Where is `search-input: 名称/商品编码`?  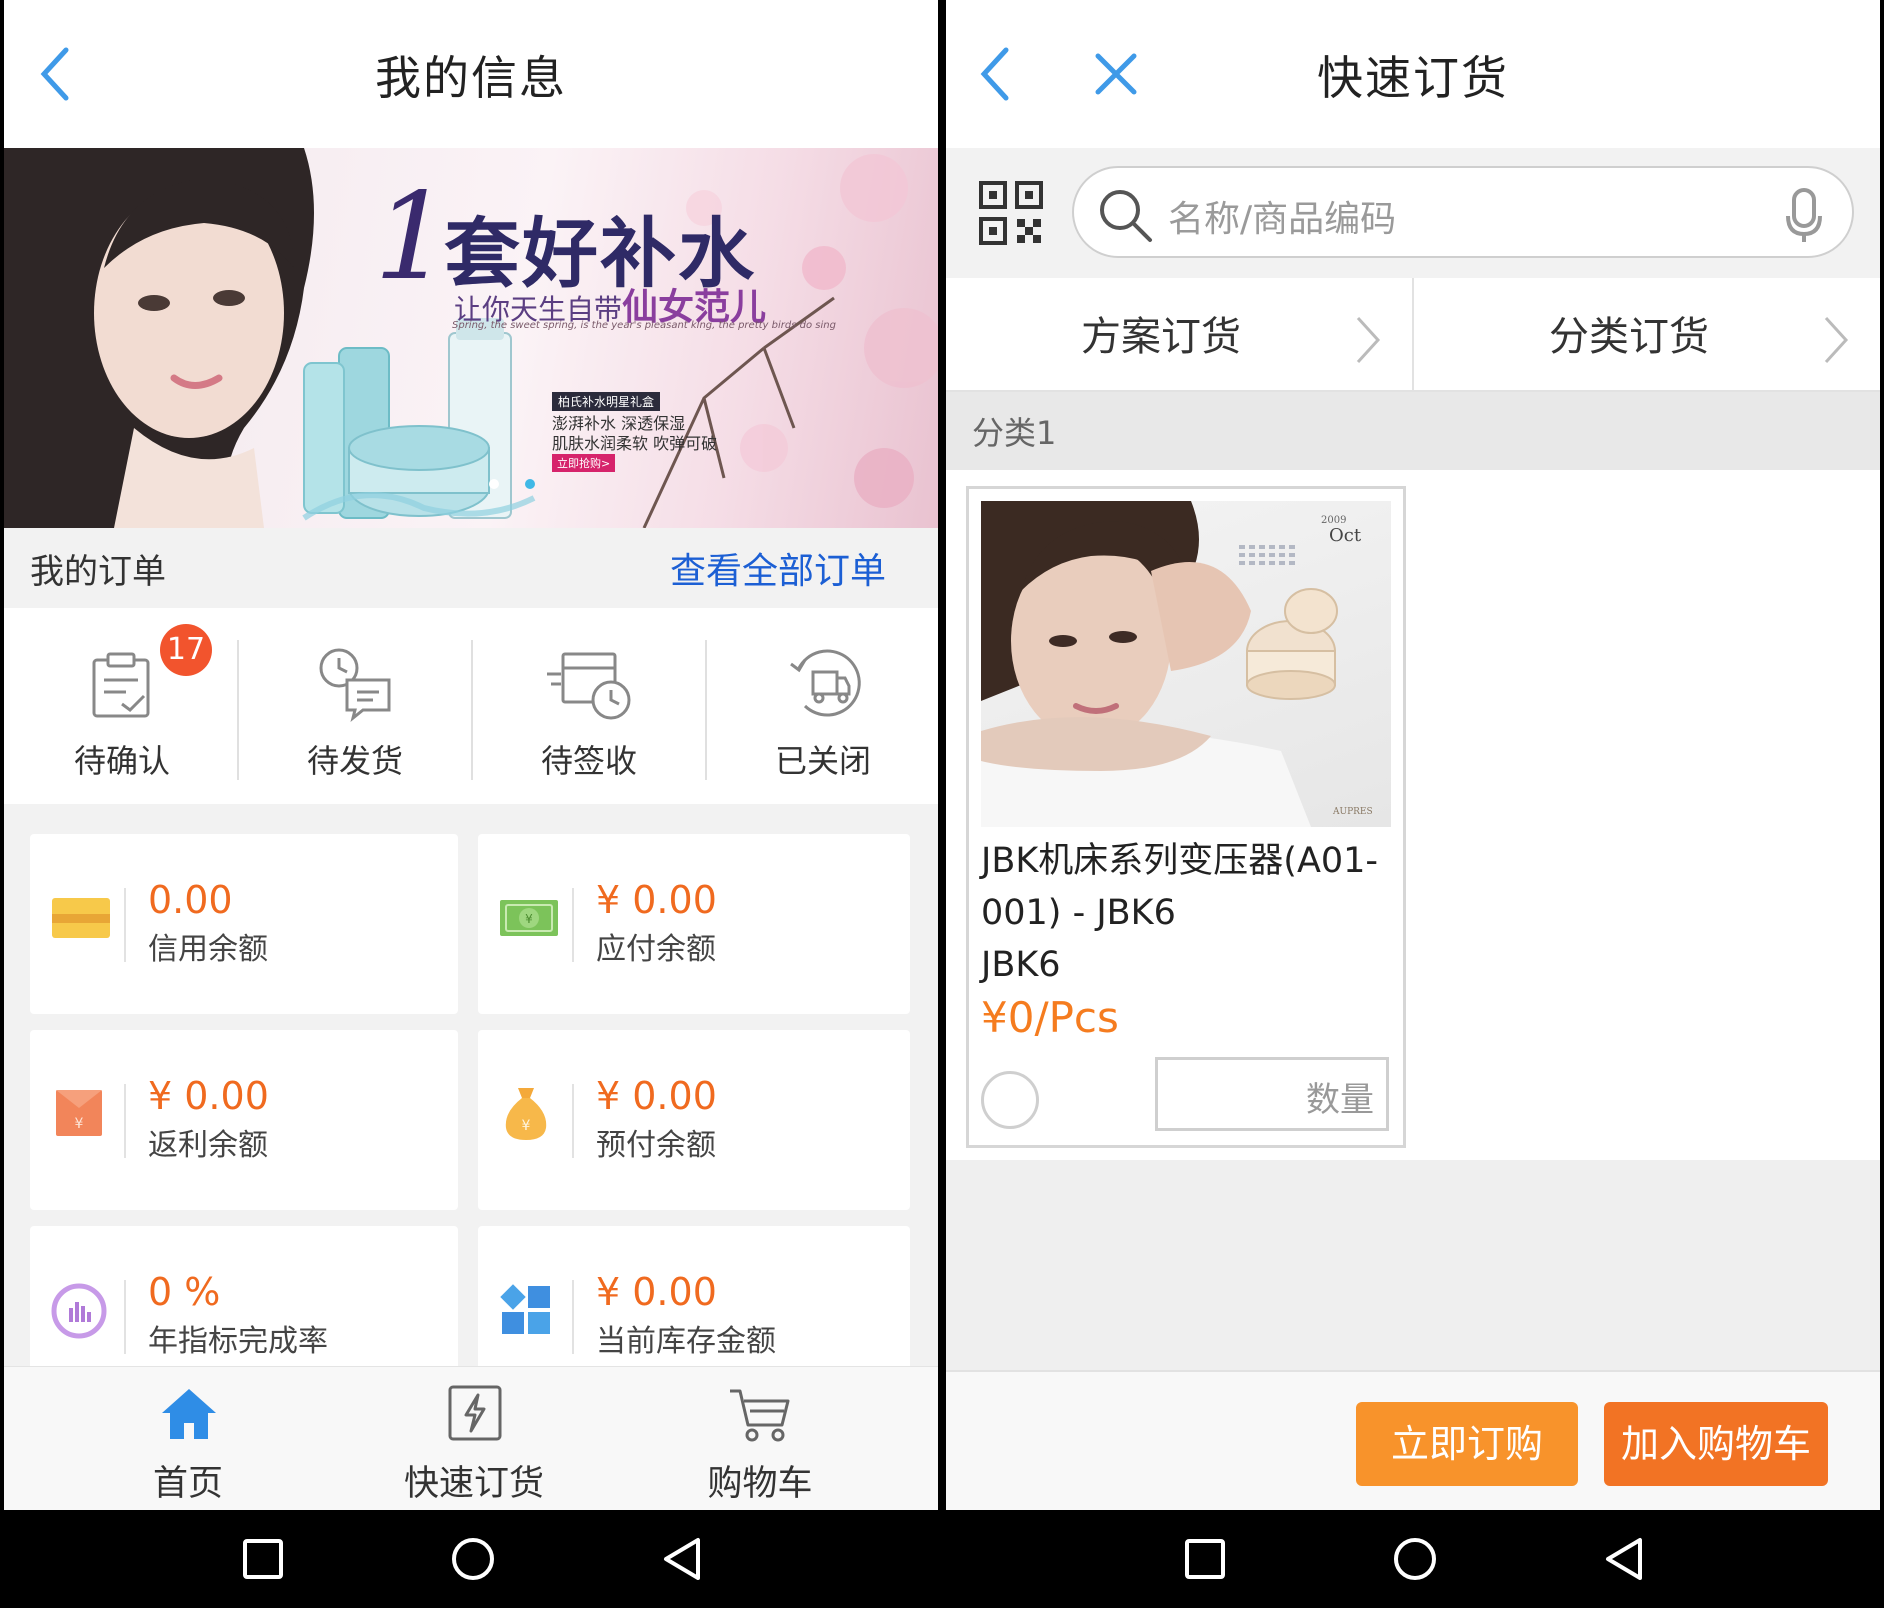
search-input: 名称/商品编码 is located at coordinates (1463, 212).